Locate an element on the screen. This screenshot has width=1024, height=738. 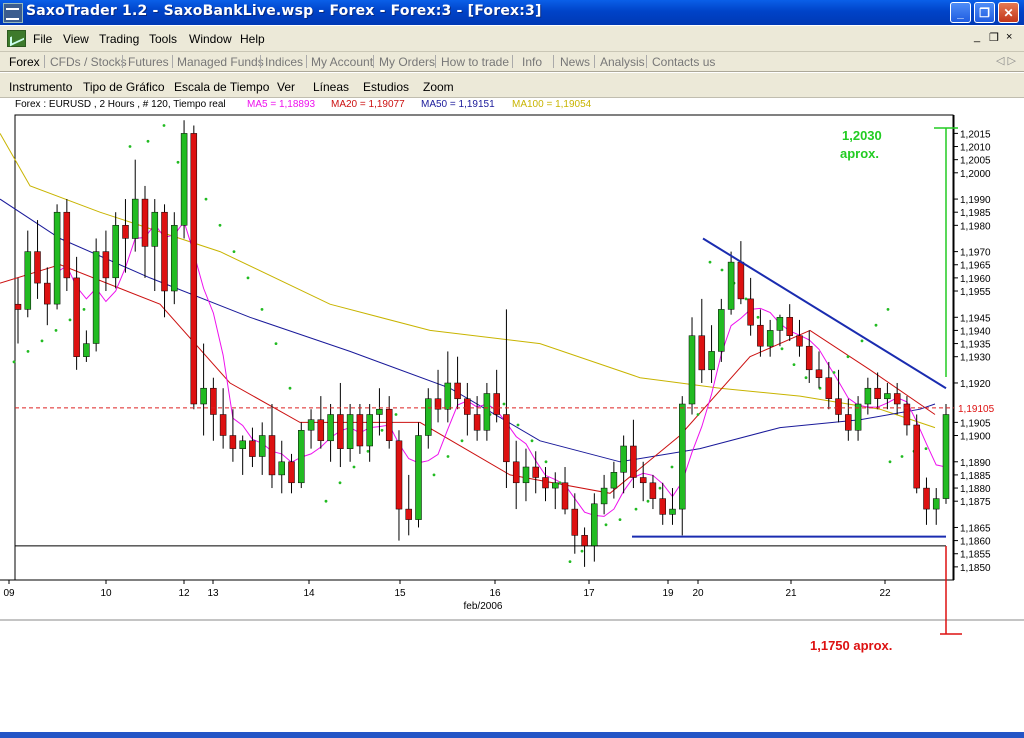
menu-view: View is located at coordinates (76, 39).